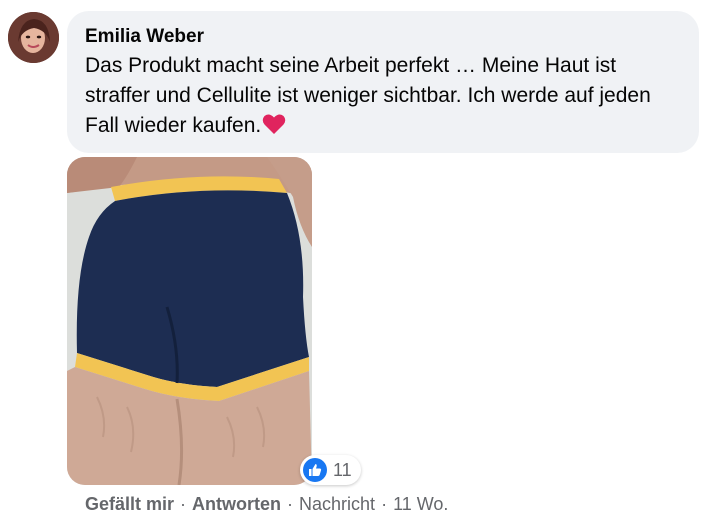  What do you see at coordinates (330, 470) in the screenshot?
I see `reaction-summary: 11` at bounding box center [330, 470].